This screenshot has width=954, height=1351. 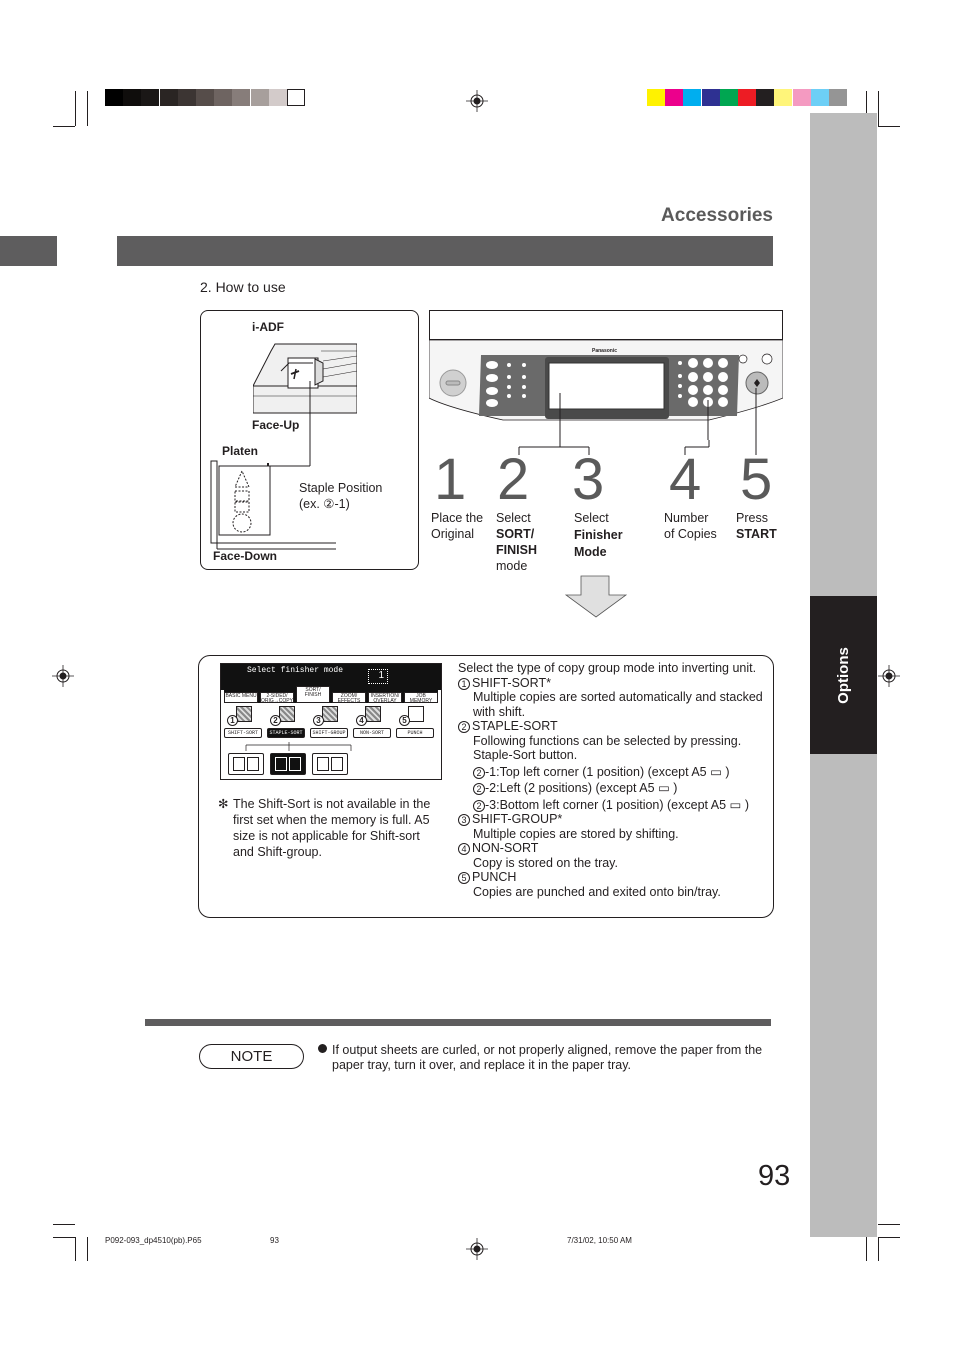 I want to click on mode-button-label: SHIFT-GROUP, so click(x=329, y=733).